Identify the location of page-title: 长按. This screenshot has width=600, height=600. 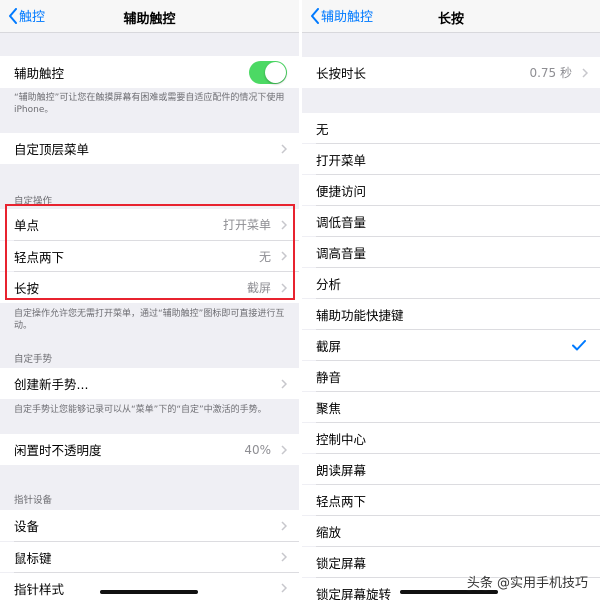
(450, 19).